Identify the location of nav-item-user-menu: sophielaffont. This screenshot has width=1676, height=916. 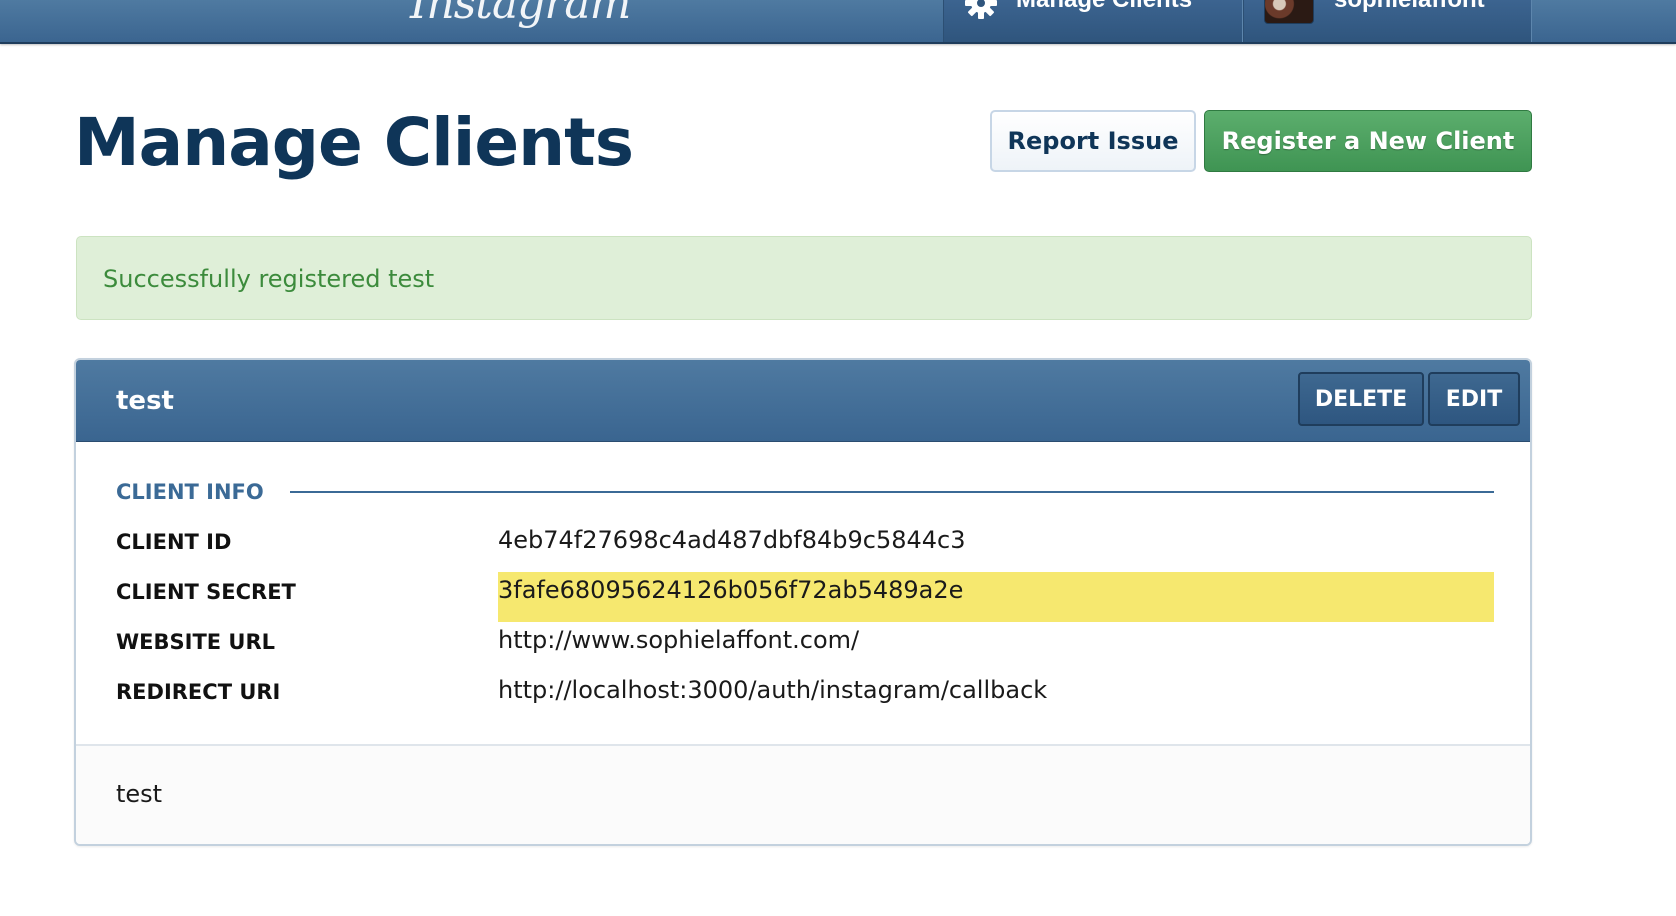
(1387, 21).